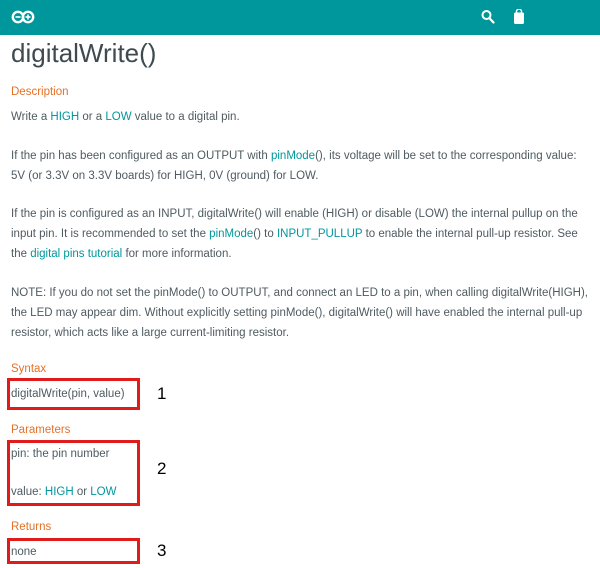 The height and width of the screenshot is (568, 600). Describe the element at coordinates (162, 468) in the screenshot. I see `annotation-number-2: 2` at that location.